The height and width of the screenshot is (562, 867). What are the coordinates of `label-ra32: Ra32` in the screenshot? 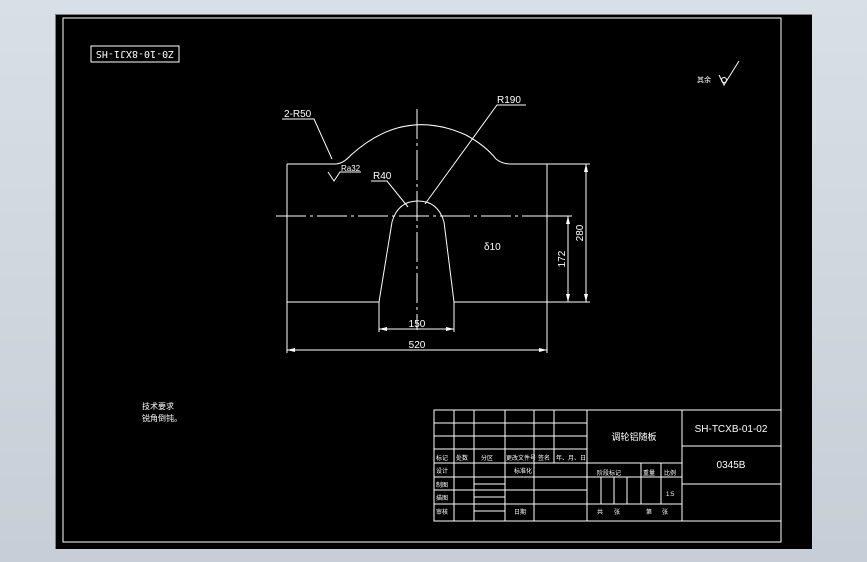 It's located at (351, 168).